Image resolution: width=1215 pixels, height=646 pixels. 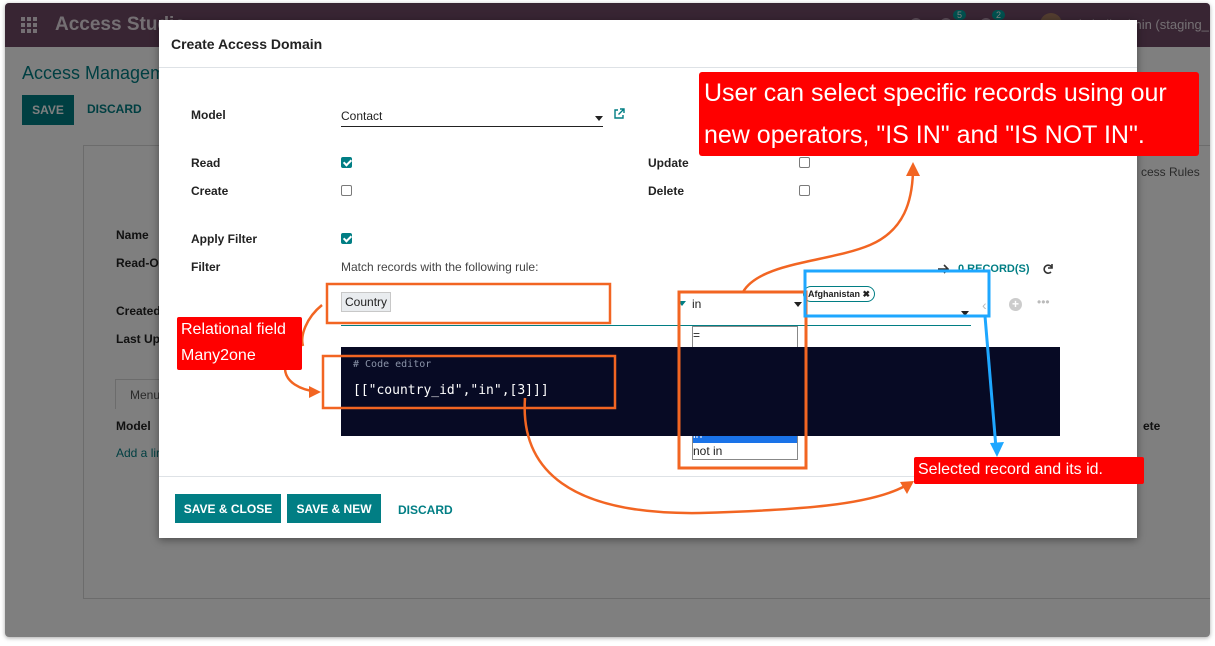 I want to click on discard-dialog-button: DISCARD, so click(x=425, y=510).